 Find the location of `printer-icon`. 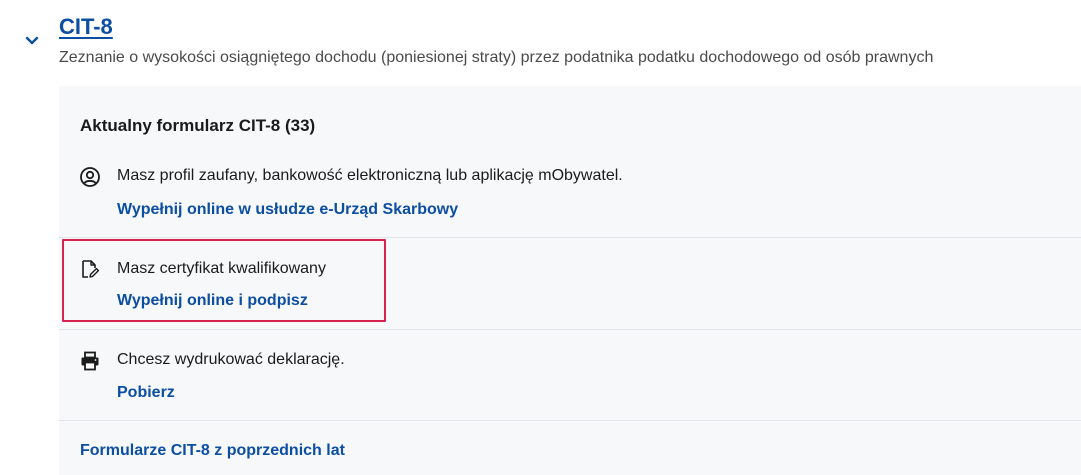

printer-icon is located at coordinates (90, 361).